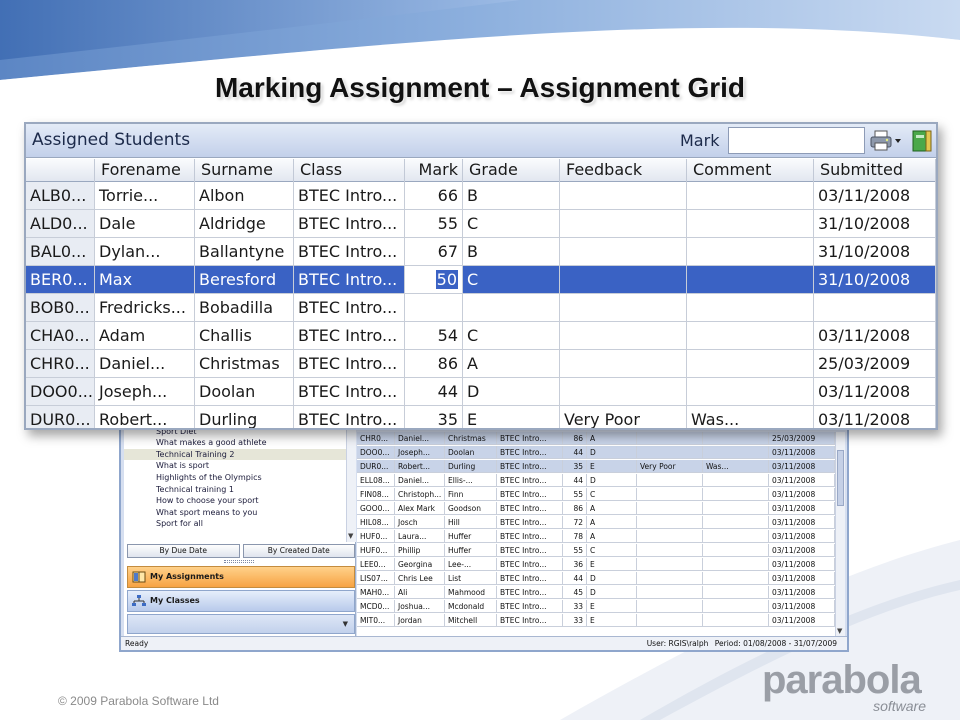 This screenshot has height=720, width=960. What do you see at coordinates (875, 170) in the screenshot?
I see `column-header-submitted: Submitted` at bounding box center [875, 170].